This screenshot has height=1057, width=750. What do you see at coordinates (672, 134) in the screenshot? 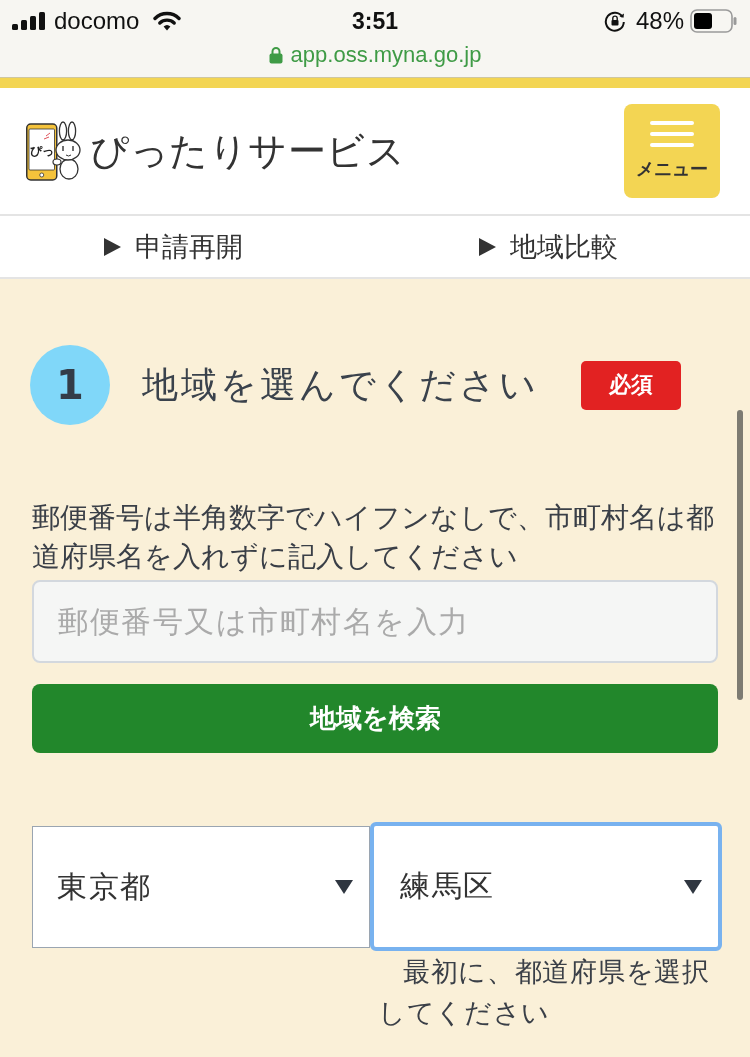
I see `menu-icon` at bounding box center [672, 134].